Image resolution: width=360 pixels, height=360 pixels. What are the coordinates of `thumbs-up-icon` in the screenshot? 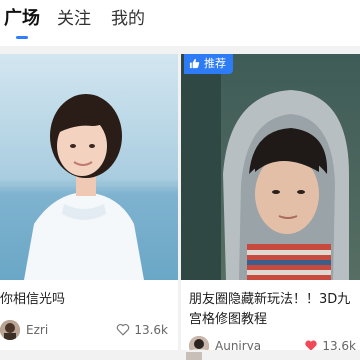 It's located at (194, 63).